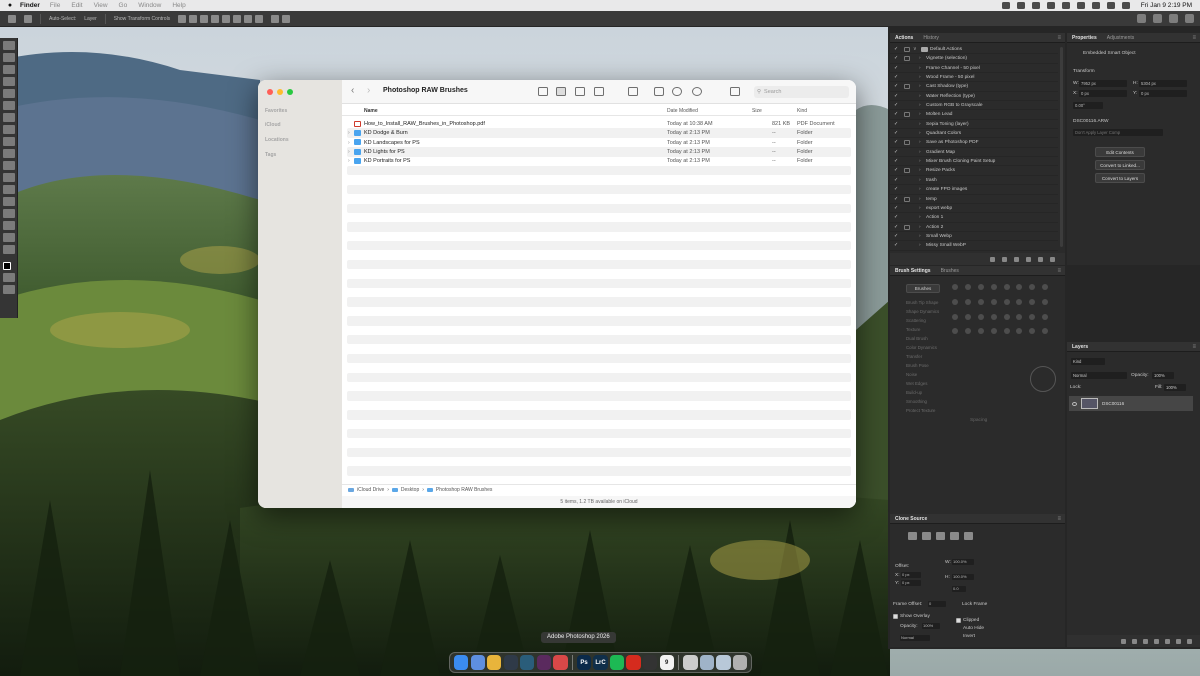 This screenshot has width=1200, height=676. What do you see at coordinates (370, 490) in the screenshot?
I see `path-item: iCloud Drive` at bounding box center [370, 490].